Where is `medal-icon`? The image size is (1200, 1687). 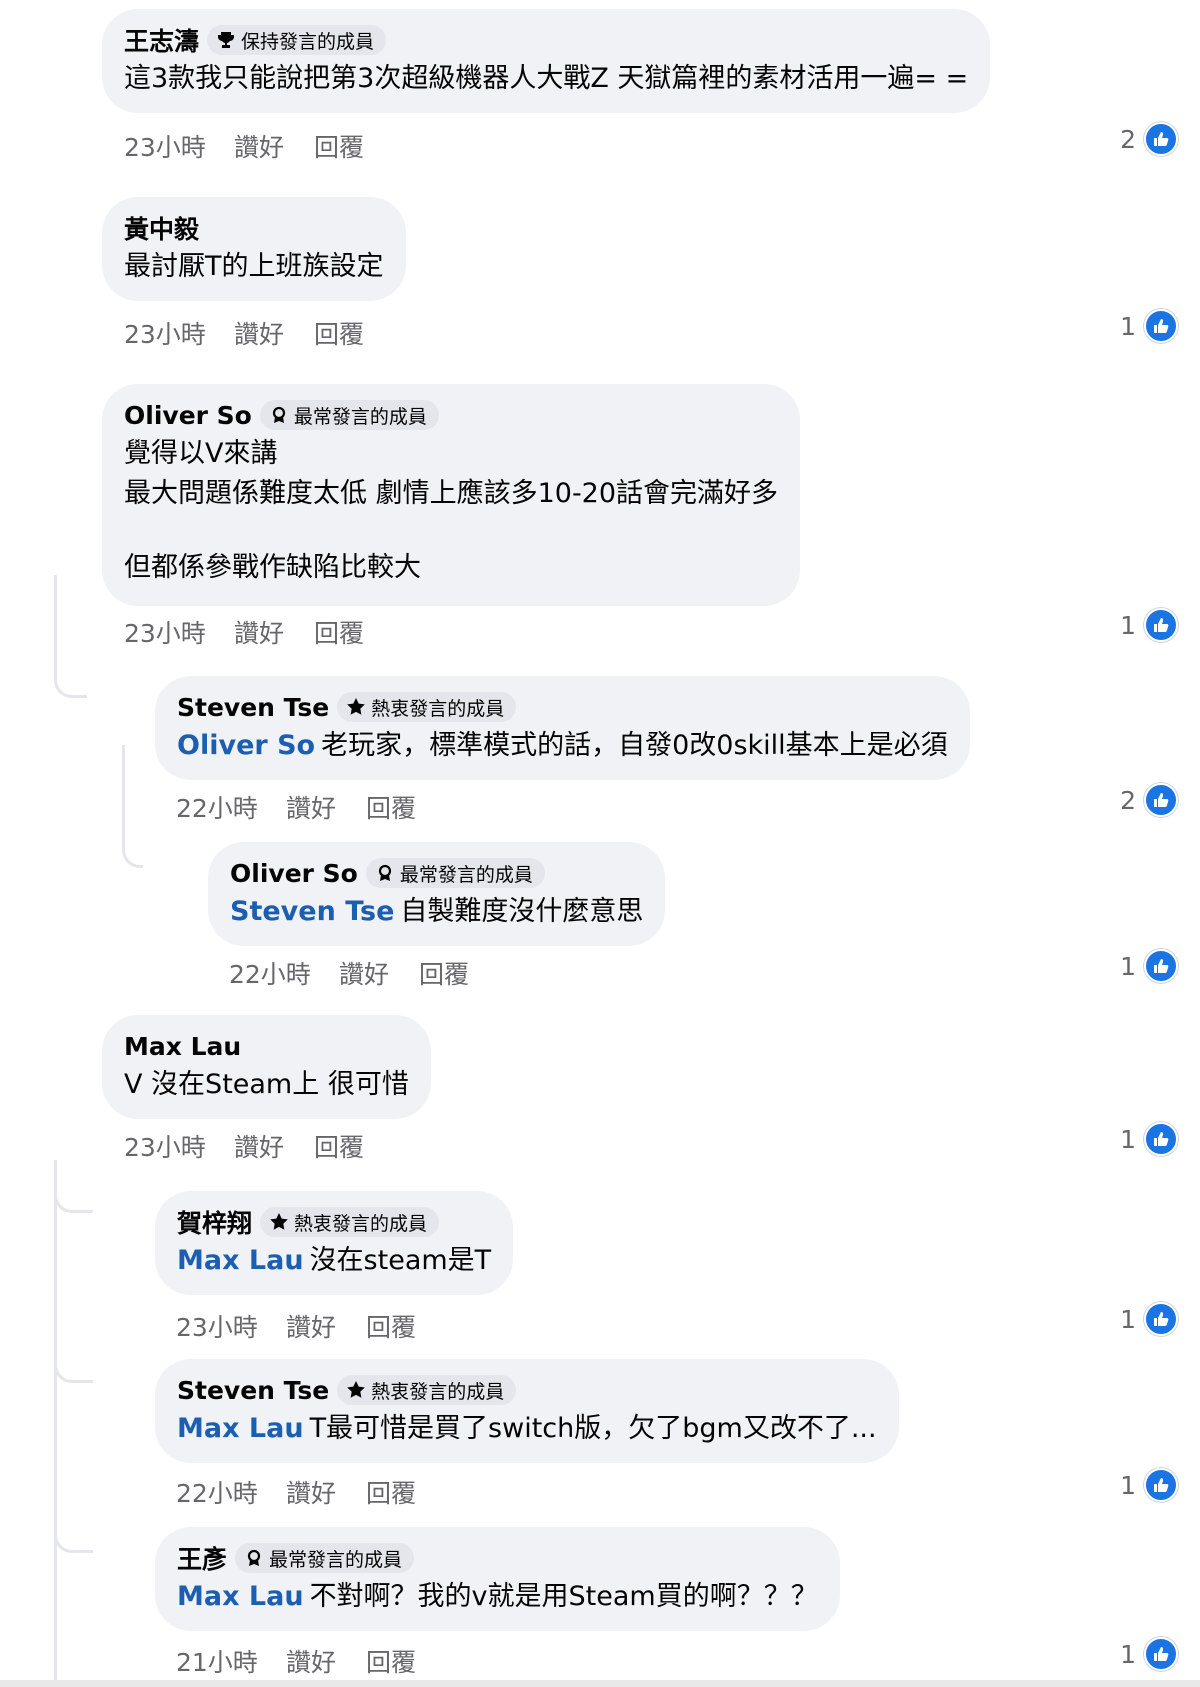 medal-icon is located at coordinates (279, 415).